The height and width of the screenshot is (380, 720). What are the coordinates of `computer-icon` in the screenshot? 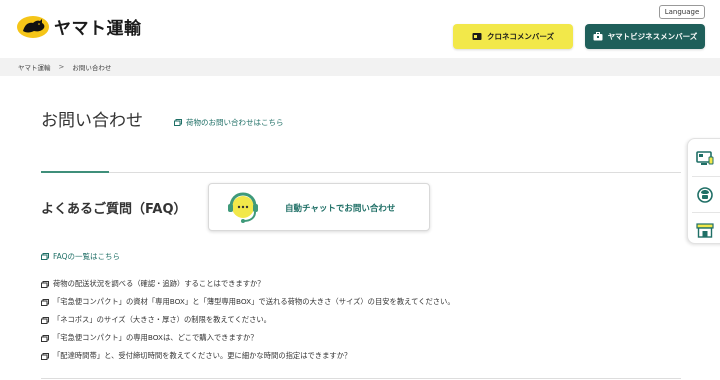 It's located at (704, 157).